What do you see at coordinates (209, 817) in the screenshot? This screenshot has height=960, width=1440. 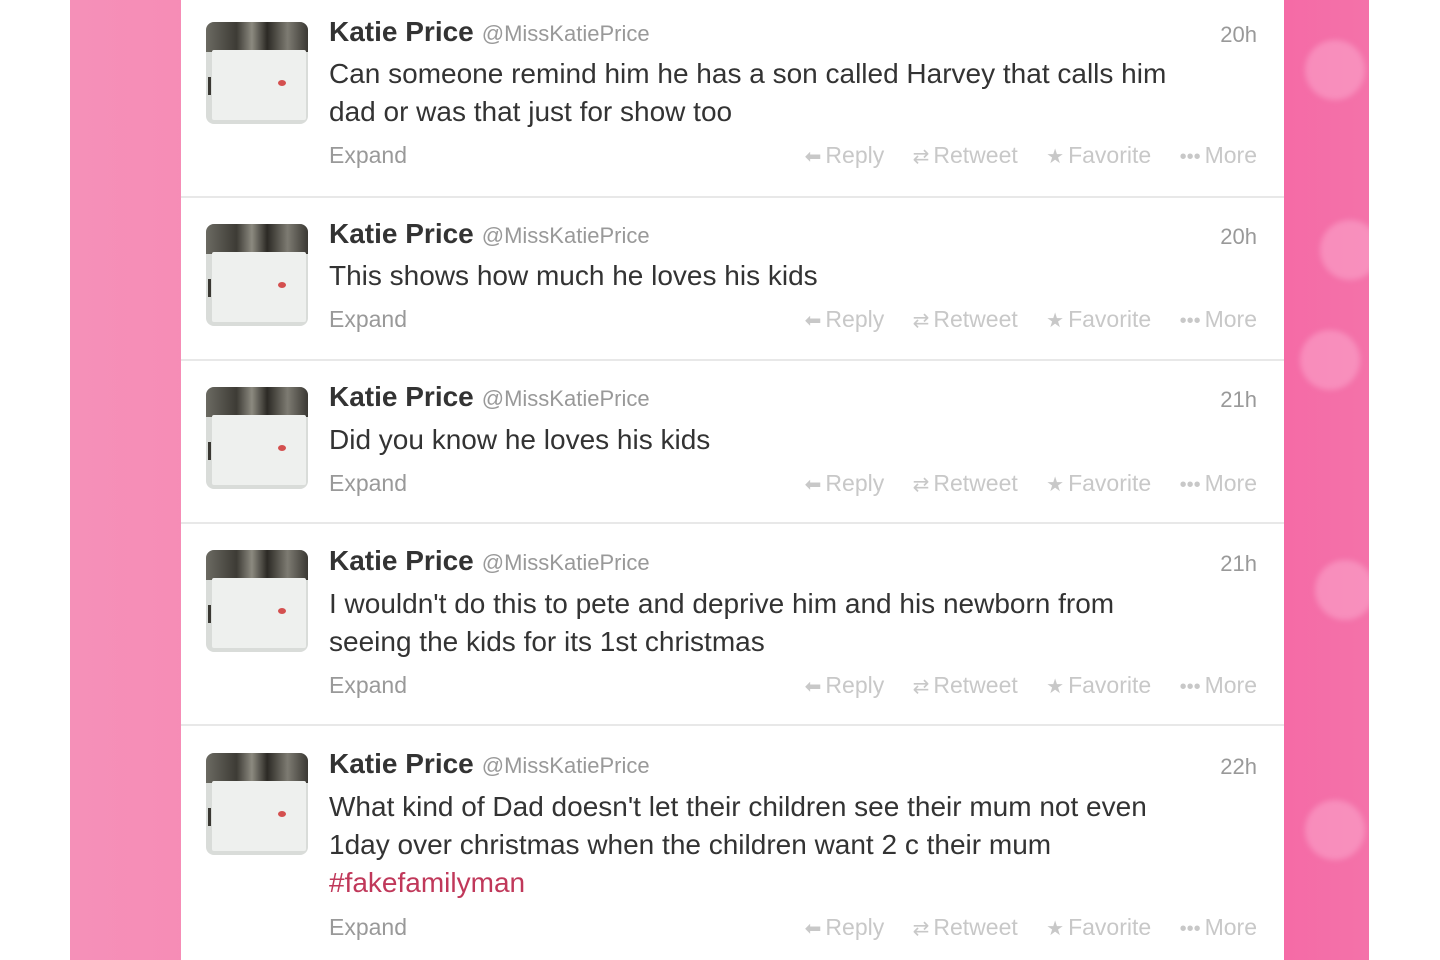 I see `avatar-photo-mark` at bounding box center [209, 817].